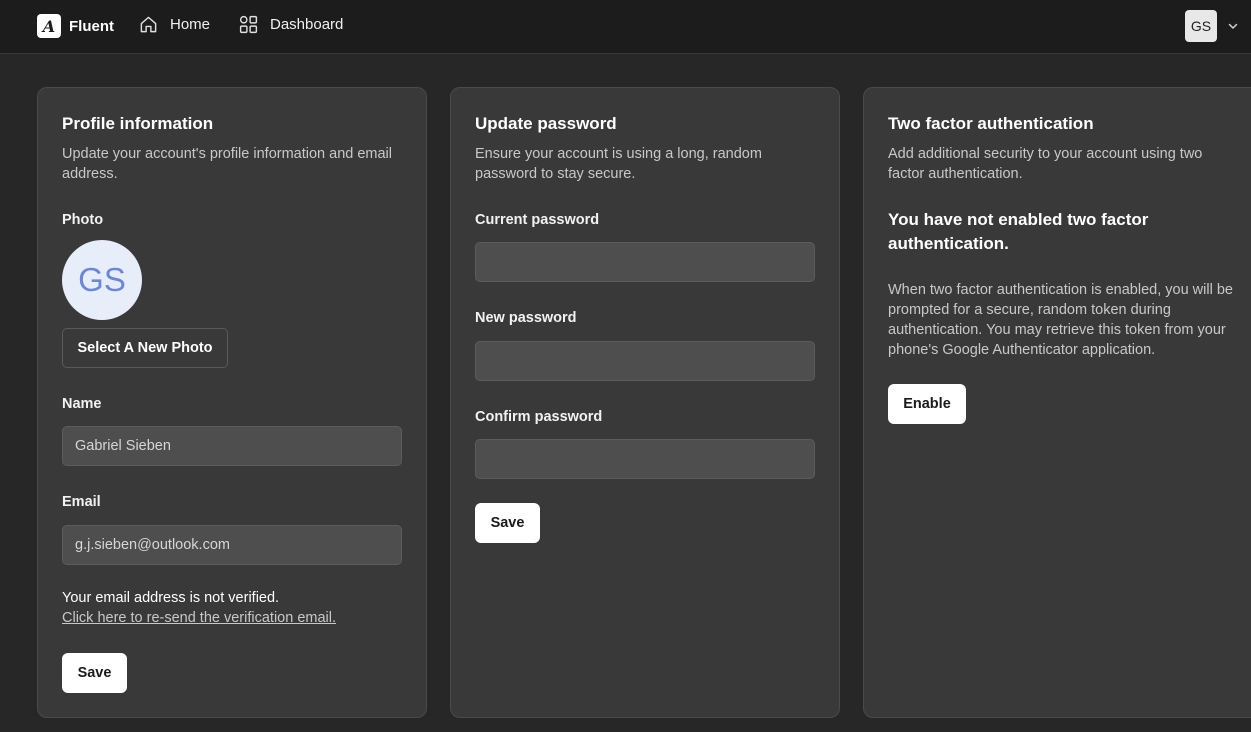 The width and height of the screenshot is (1251, 732). Describe the element at coordinates (102, 280) in the screenshot. I see `profile-photo-avatar: GS` at that location.